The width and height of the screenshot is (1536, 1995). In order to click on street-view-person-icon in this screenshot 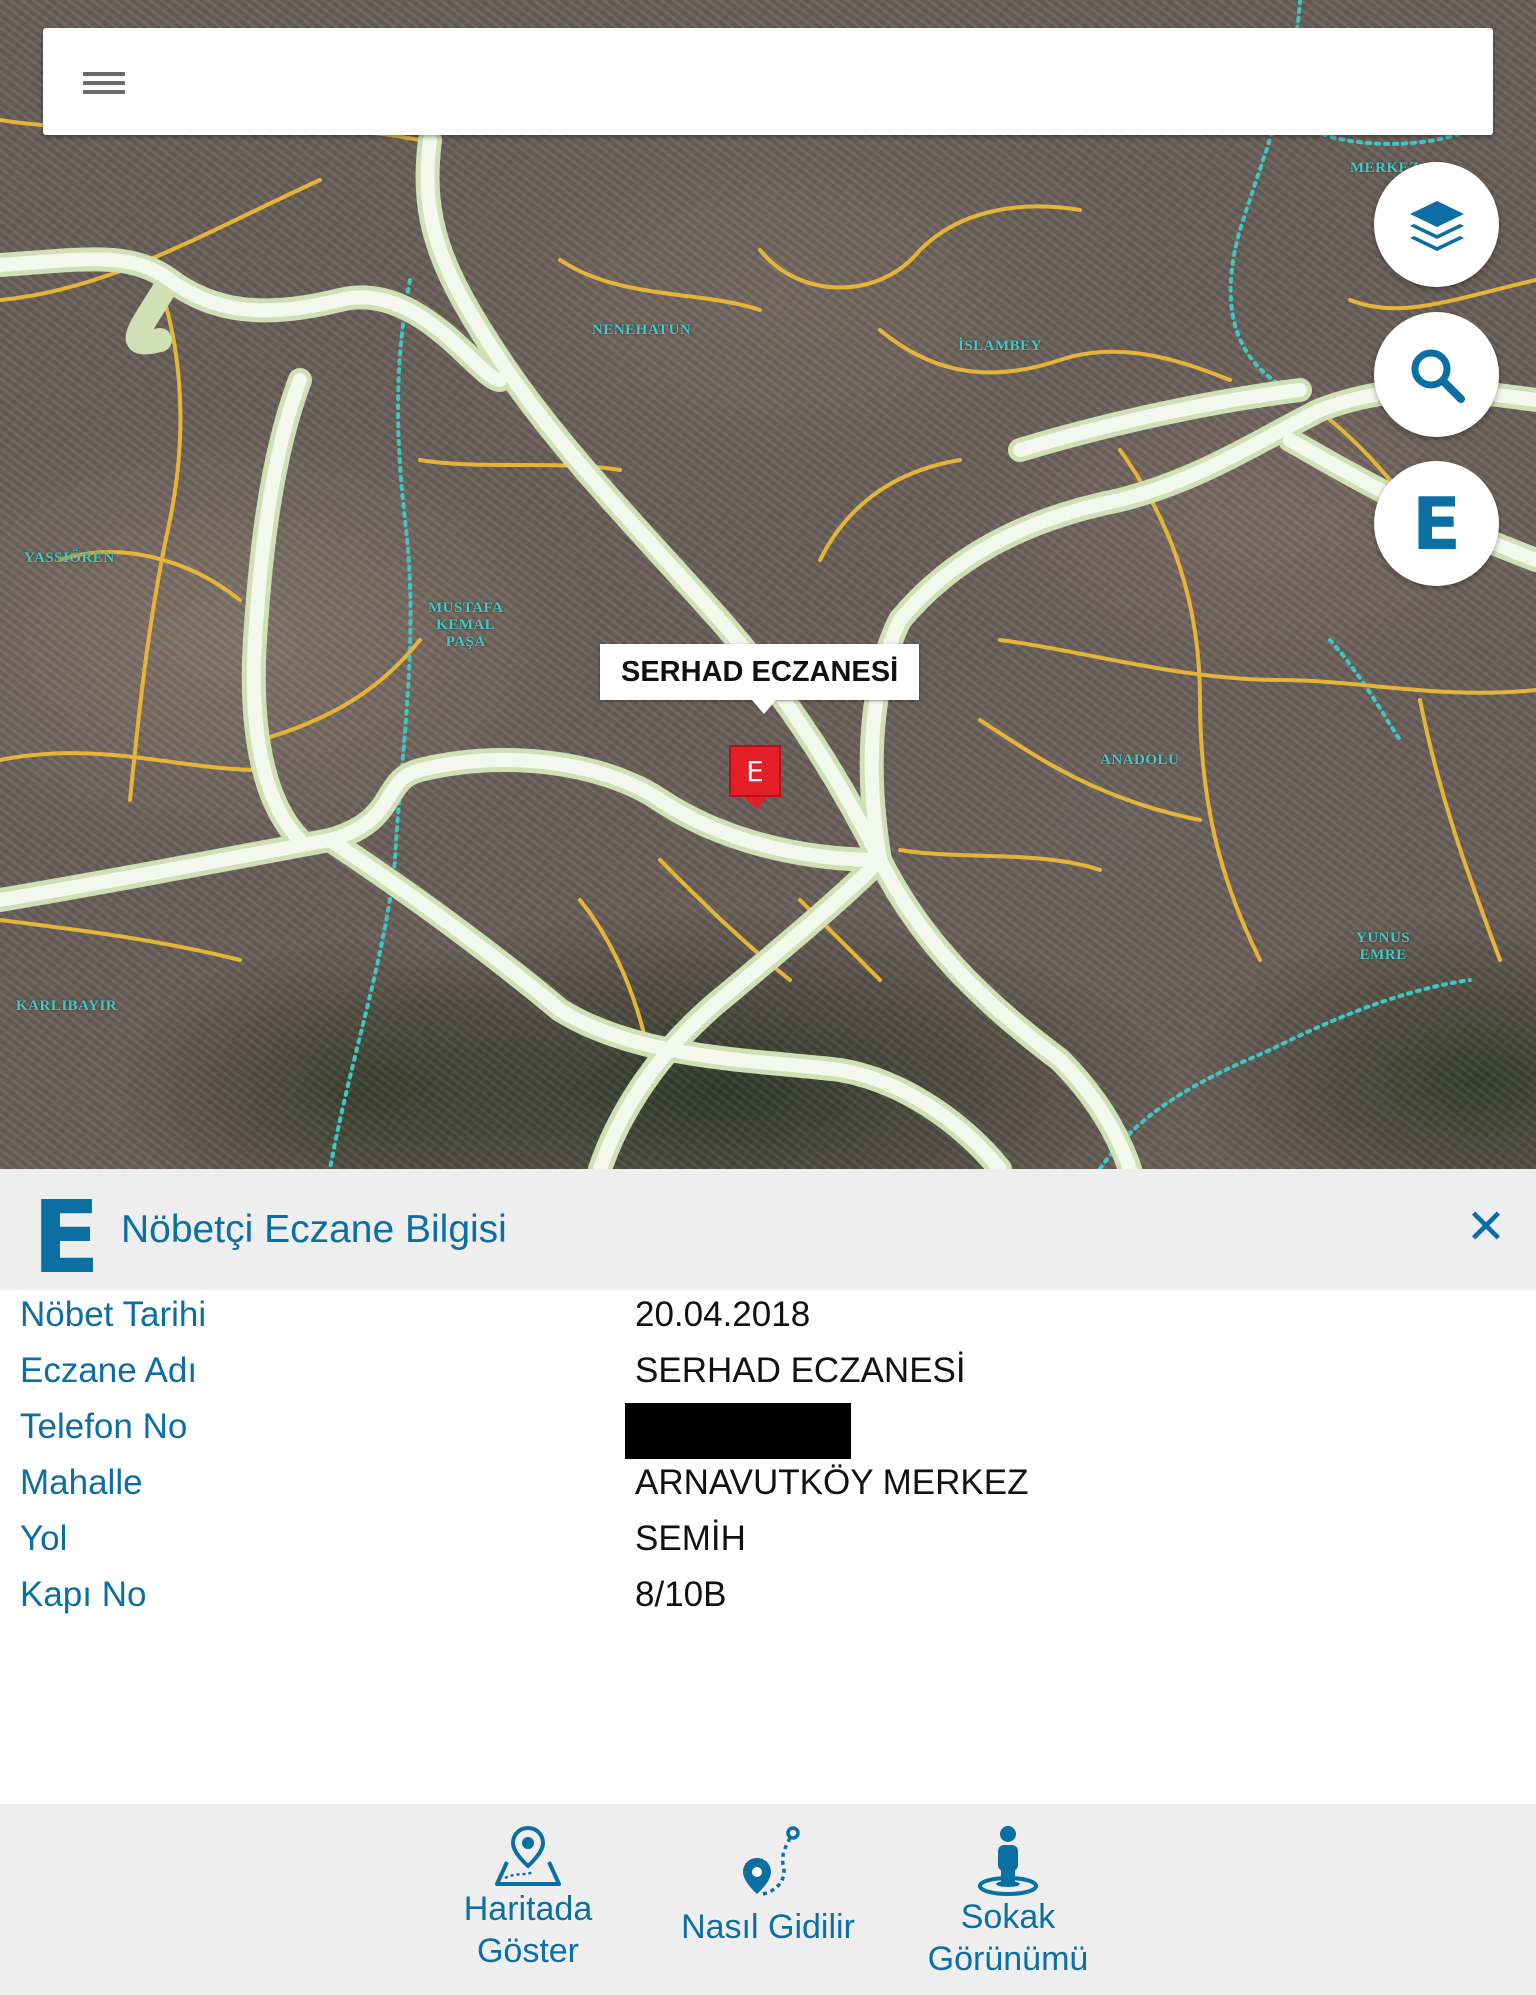, I will do `click(1008, 1861)`.